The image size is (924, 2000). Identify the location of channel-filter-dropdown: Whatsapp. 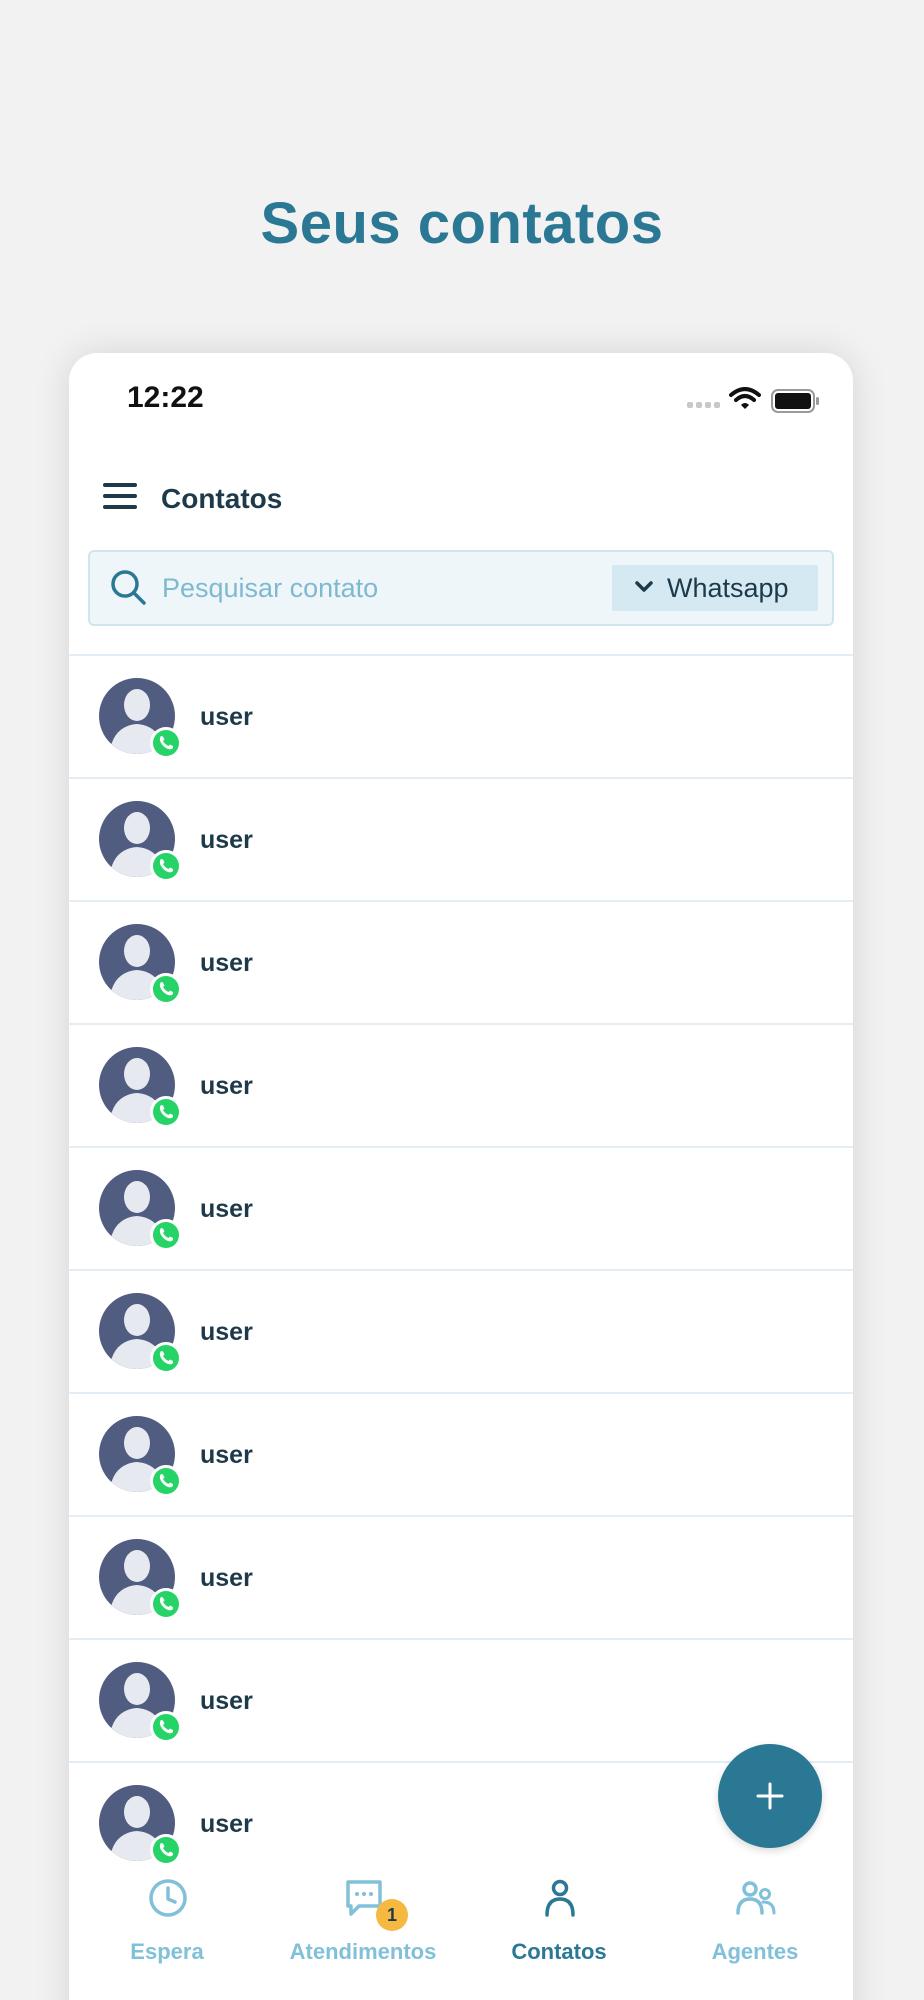
(715, 588).